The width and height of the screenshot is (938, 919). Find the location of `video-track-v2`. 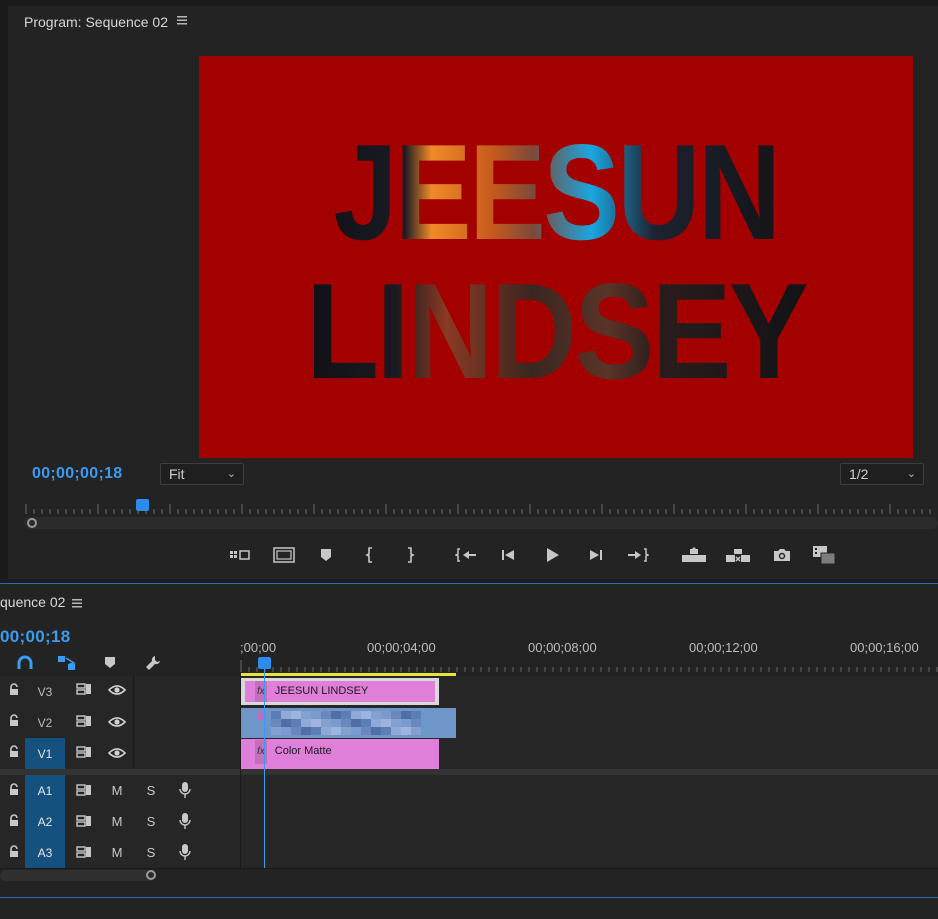

video-track-v2 is located at coordinates (469, 723).